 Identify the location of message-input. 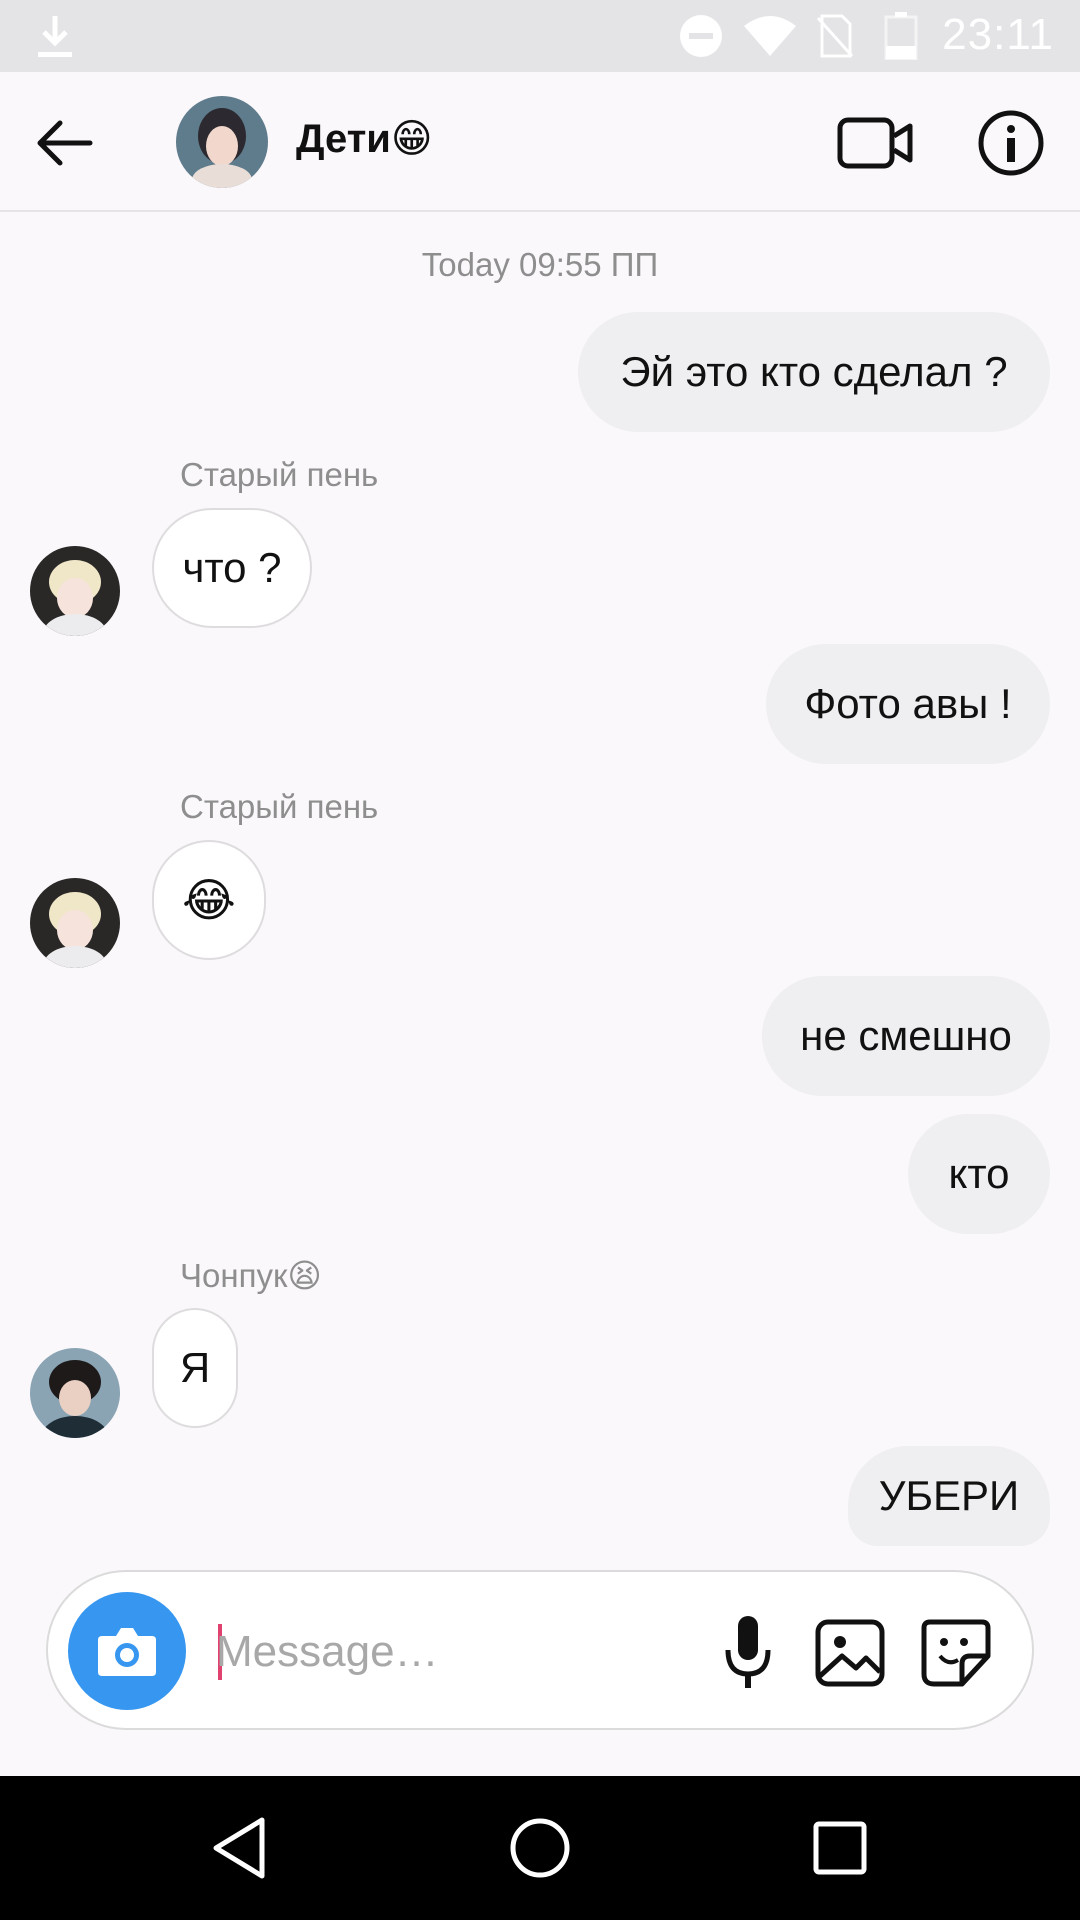
(466, 1652).